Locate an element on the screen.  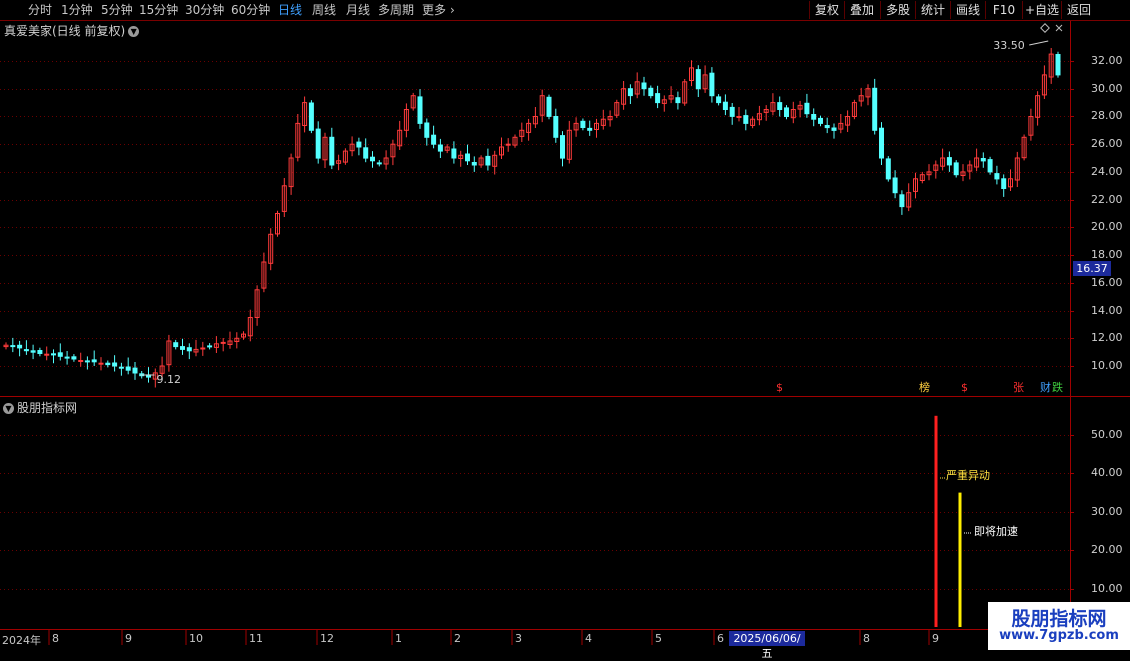
period-tab: 多周期 is located at coordinates (396, 10).